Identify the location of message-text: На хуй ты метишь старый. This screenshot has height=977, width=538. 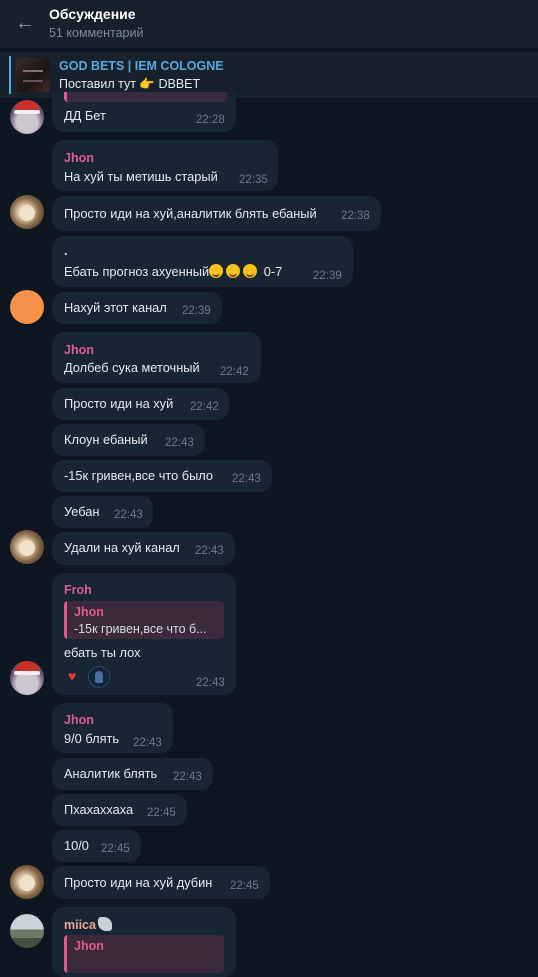
(141, 176).